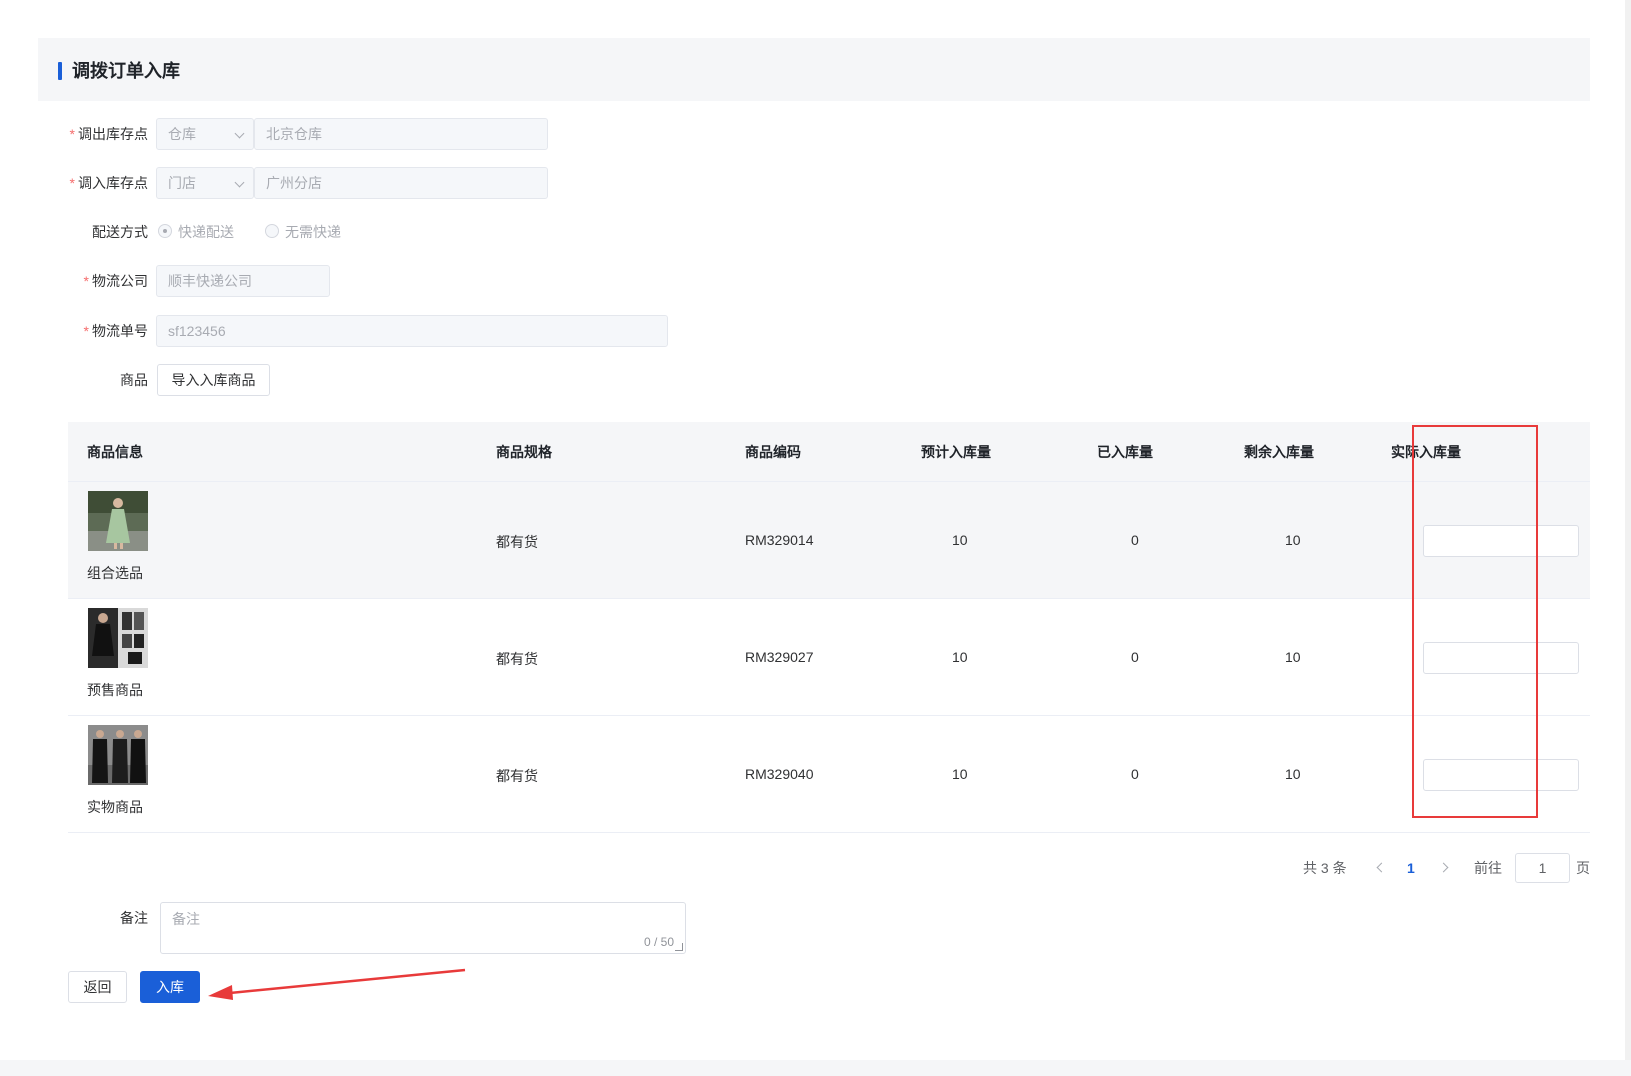 The height and width of the screenshot is (1076, 1631). Describe the element at coordinates (294, 134) in the screenshot. I see `out-location-value: 北京仓库` at that location.